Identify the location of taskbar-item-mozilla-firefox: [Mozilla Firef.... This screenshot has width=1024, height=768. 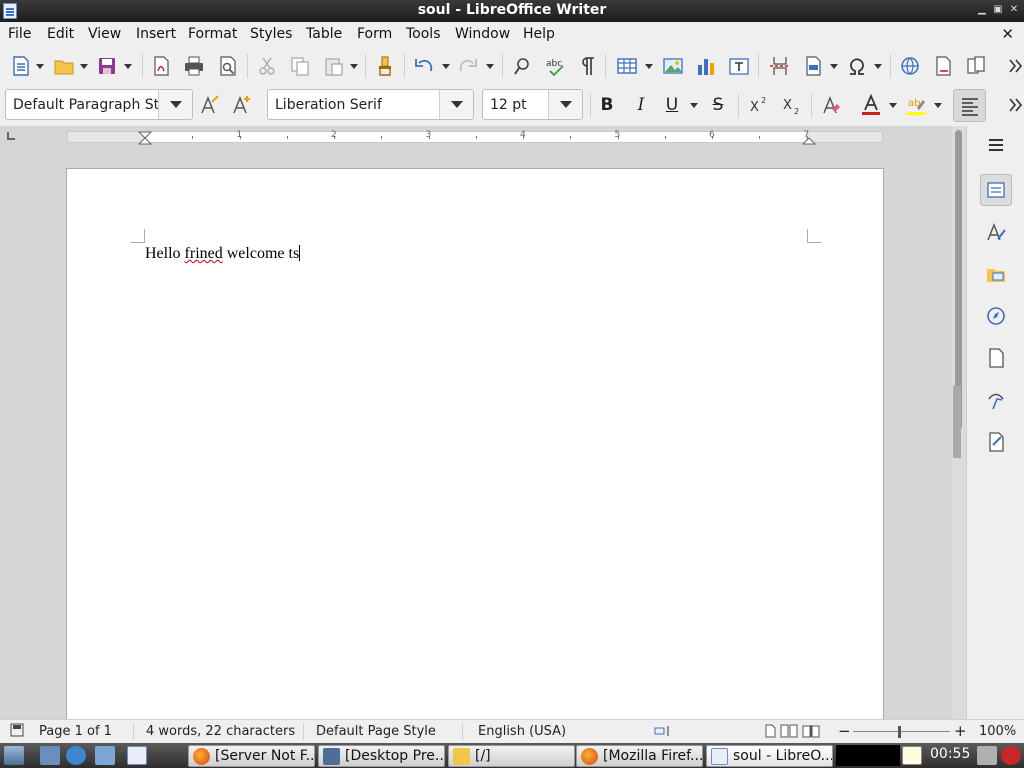
(639, 756).